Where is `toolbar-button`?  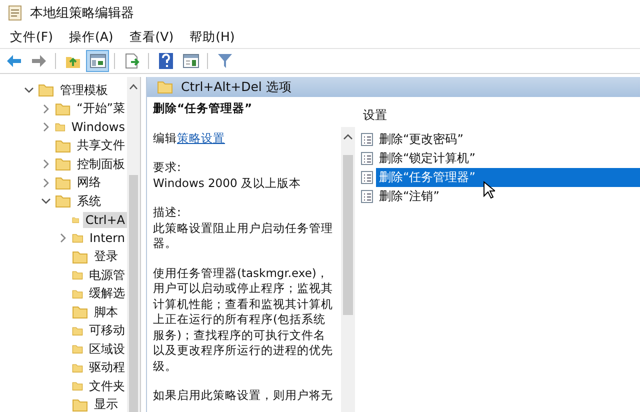 toolbar-button is located at coordinates (97, 61).